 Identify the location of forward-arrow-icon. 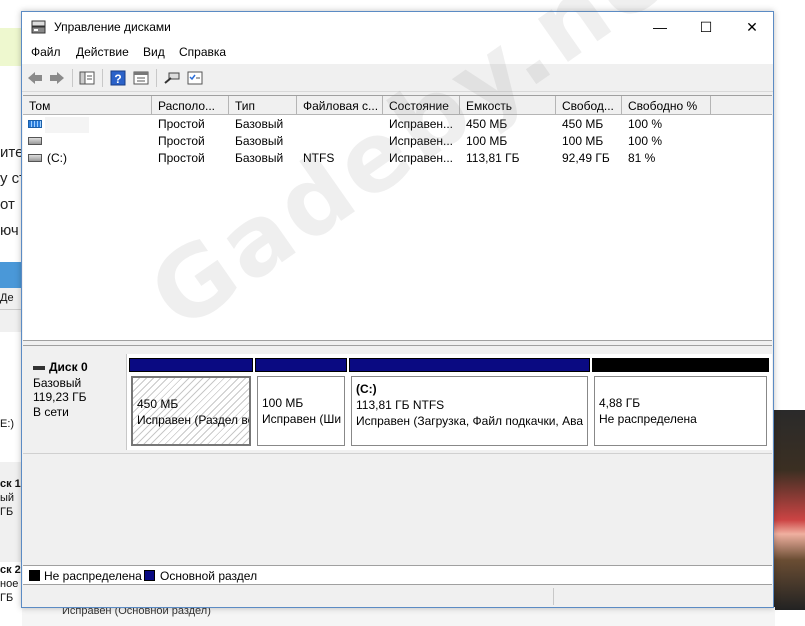
(57, 78).